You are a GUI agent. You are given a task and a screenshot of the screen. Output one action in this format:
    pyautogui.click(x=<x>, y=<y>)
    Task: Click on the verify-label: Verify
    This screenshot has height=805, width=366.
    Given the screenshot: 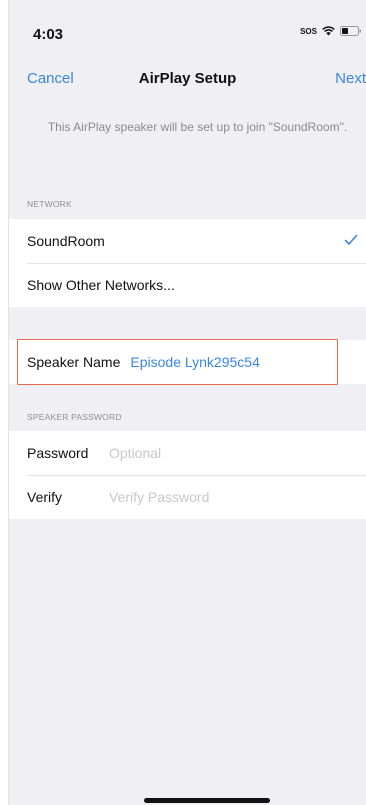 What is the action you would take?
    pyautogui.click(x=45, y=497)
    